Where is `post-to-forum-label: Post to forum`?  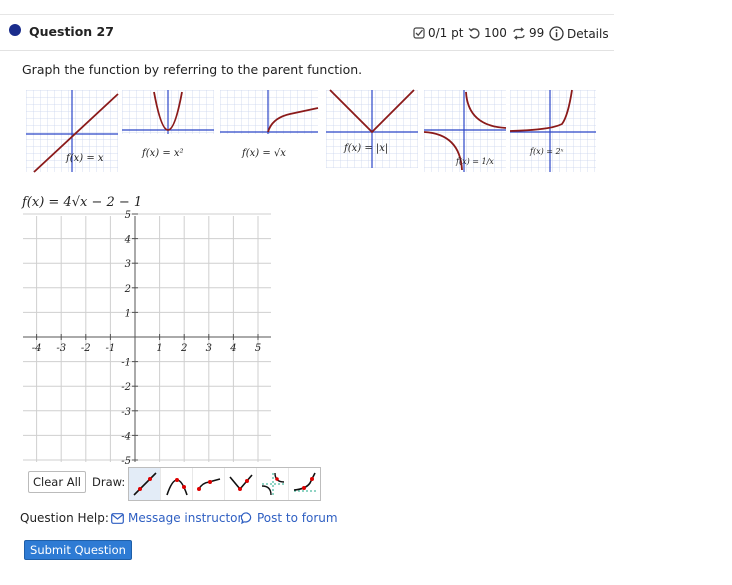
post-to-forum-label: Post to forum is located at coordinates (297, 518).